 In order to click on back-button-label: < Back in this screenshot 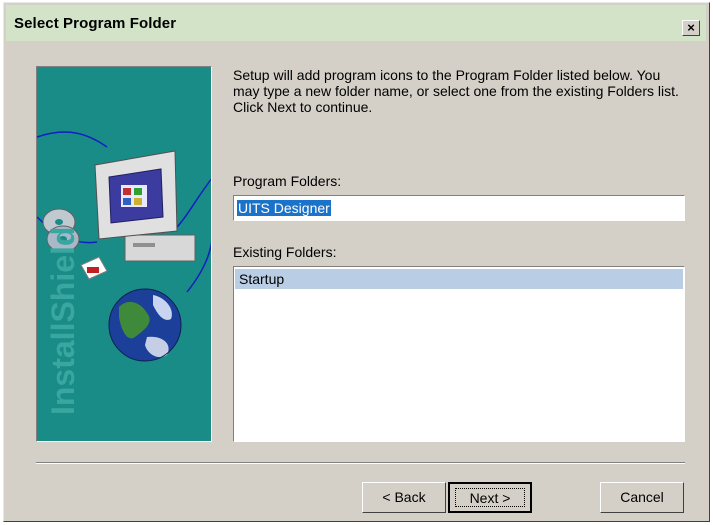, I will do `click(404, 497)`.